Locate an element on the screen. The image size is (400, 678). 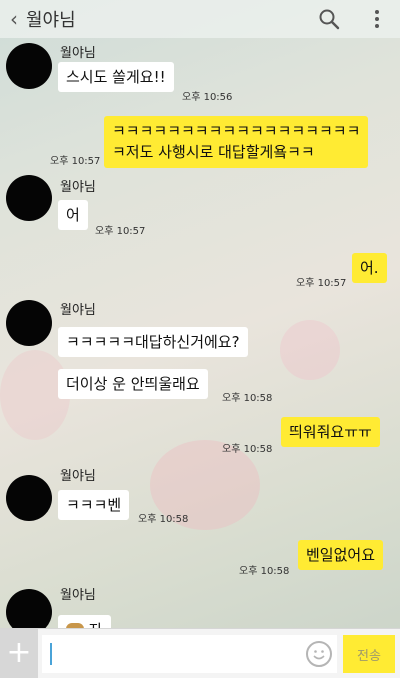
message-bubble-mine: 어. is located at coordinates (369, 268).